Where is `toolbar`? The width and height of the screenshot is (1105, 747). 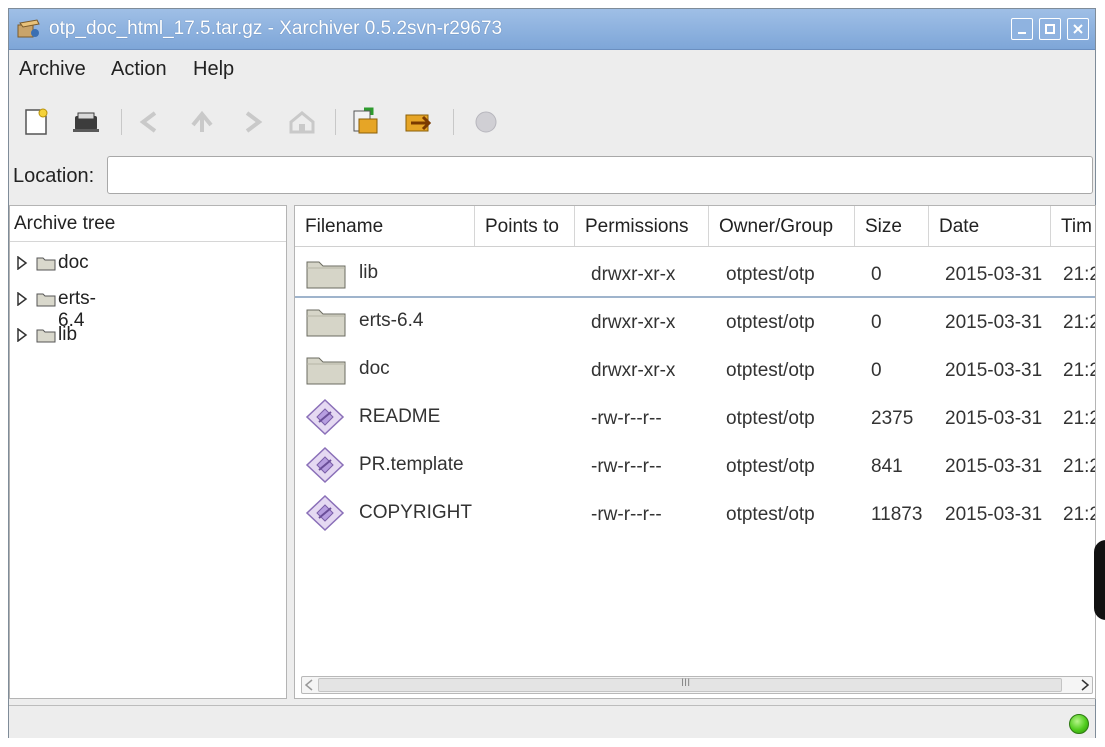 toolbar is located at coordinates (552, 122).